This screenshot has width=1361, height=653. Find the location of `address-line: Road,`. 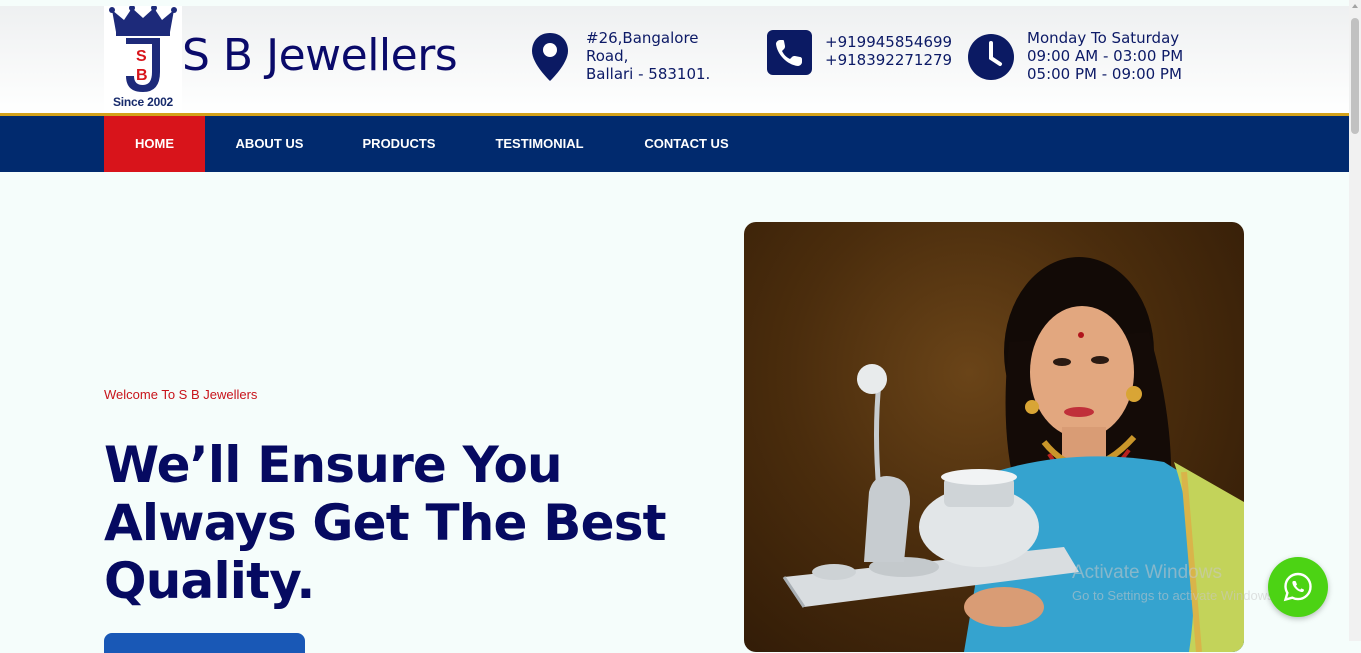

address-line: Road, is located at coordinates (607, 56).